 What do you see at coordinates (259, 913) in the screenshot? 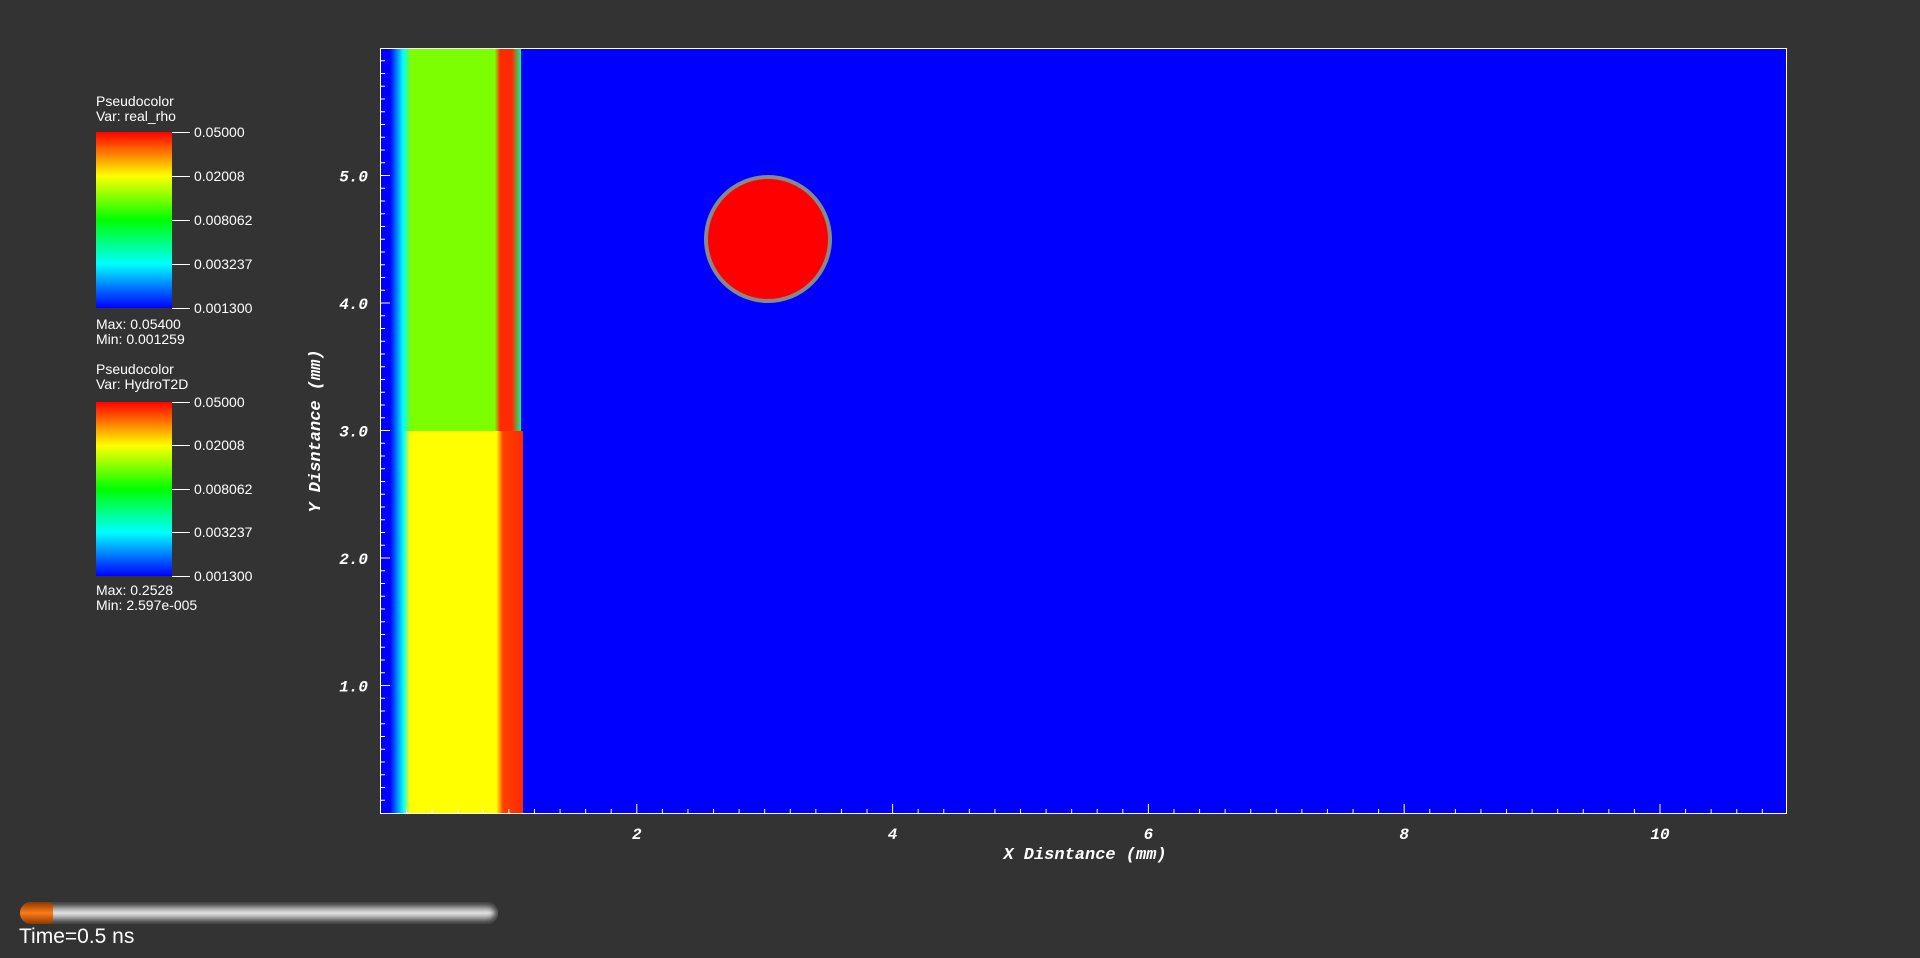
I see `time-slider` at bounding box center [259, 913].